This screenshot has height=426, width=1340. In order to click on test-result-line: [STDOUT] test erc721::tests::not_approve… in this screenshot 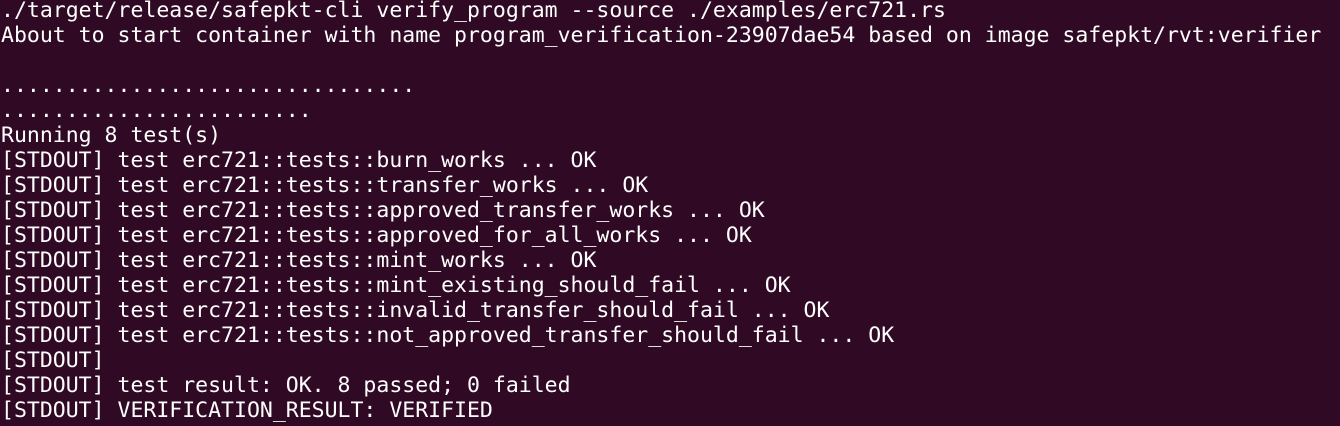, I will do `click(448, 335)`.